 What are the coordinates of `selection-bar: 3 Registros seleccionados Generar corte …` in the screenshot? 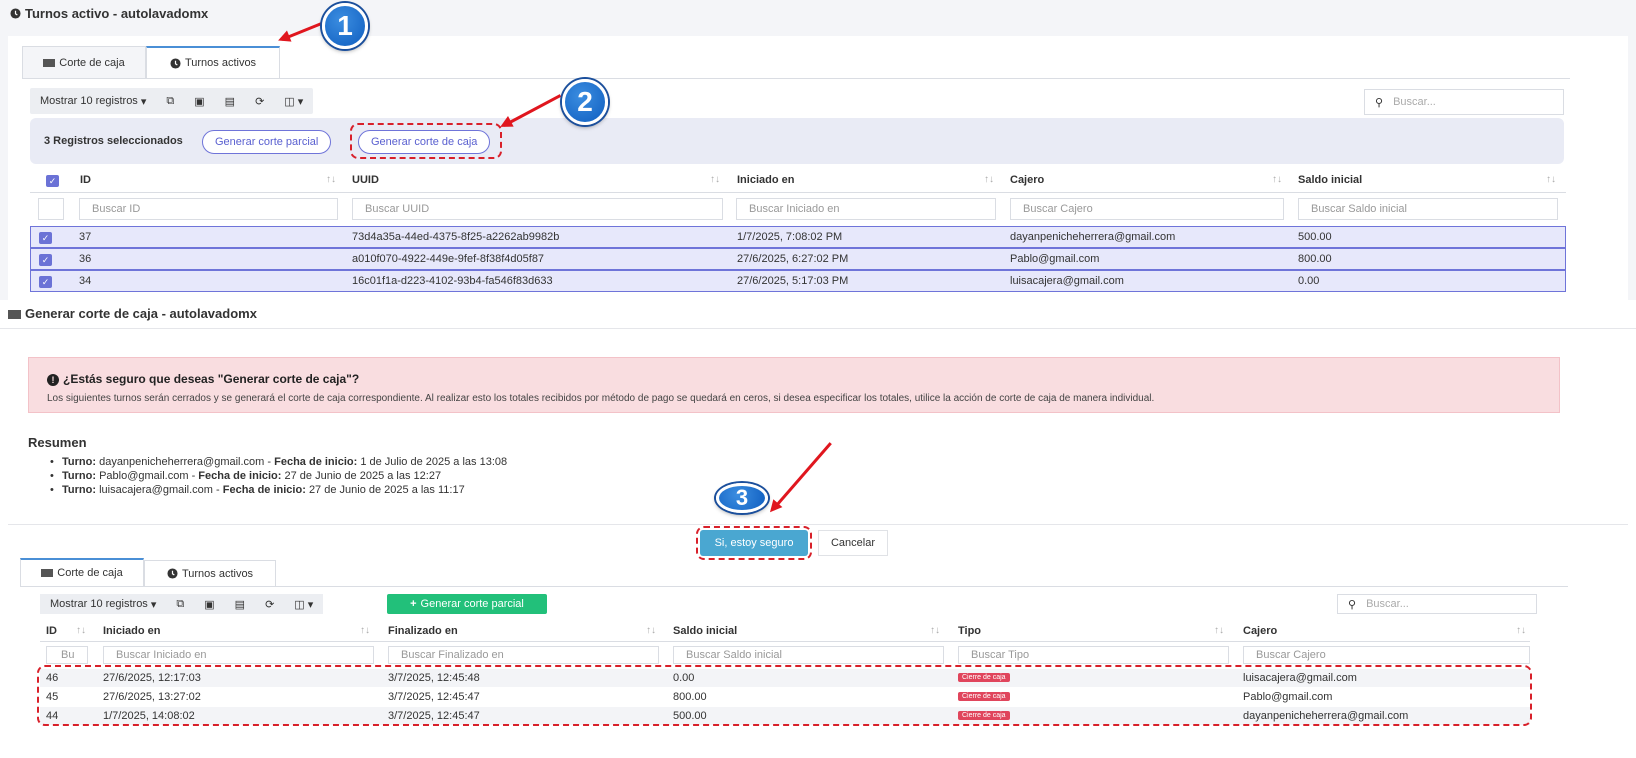 It's located at (797, 141).